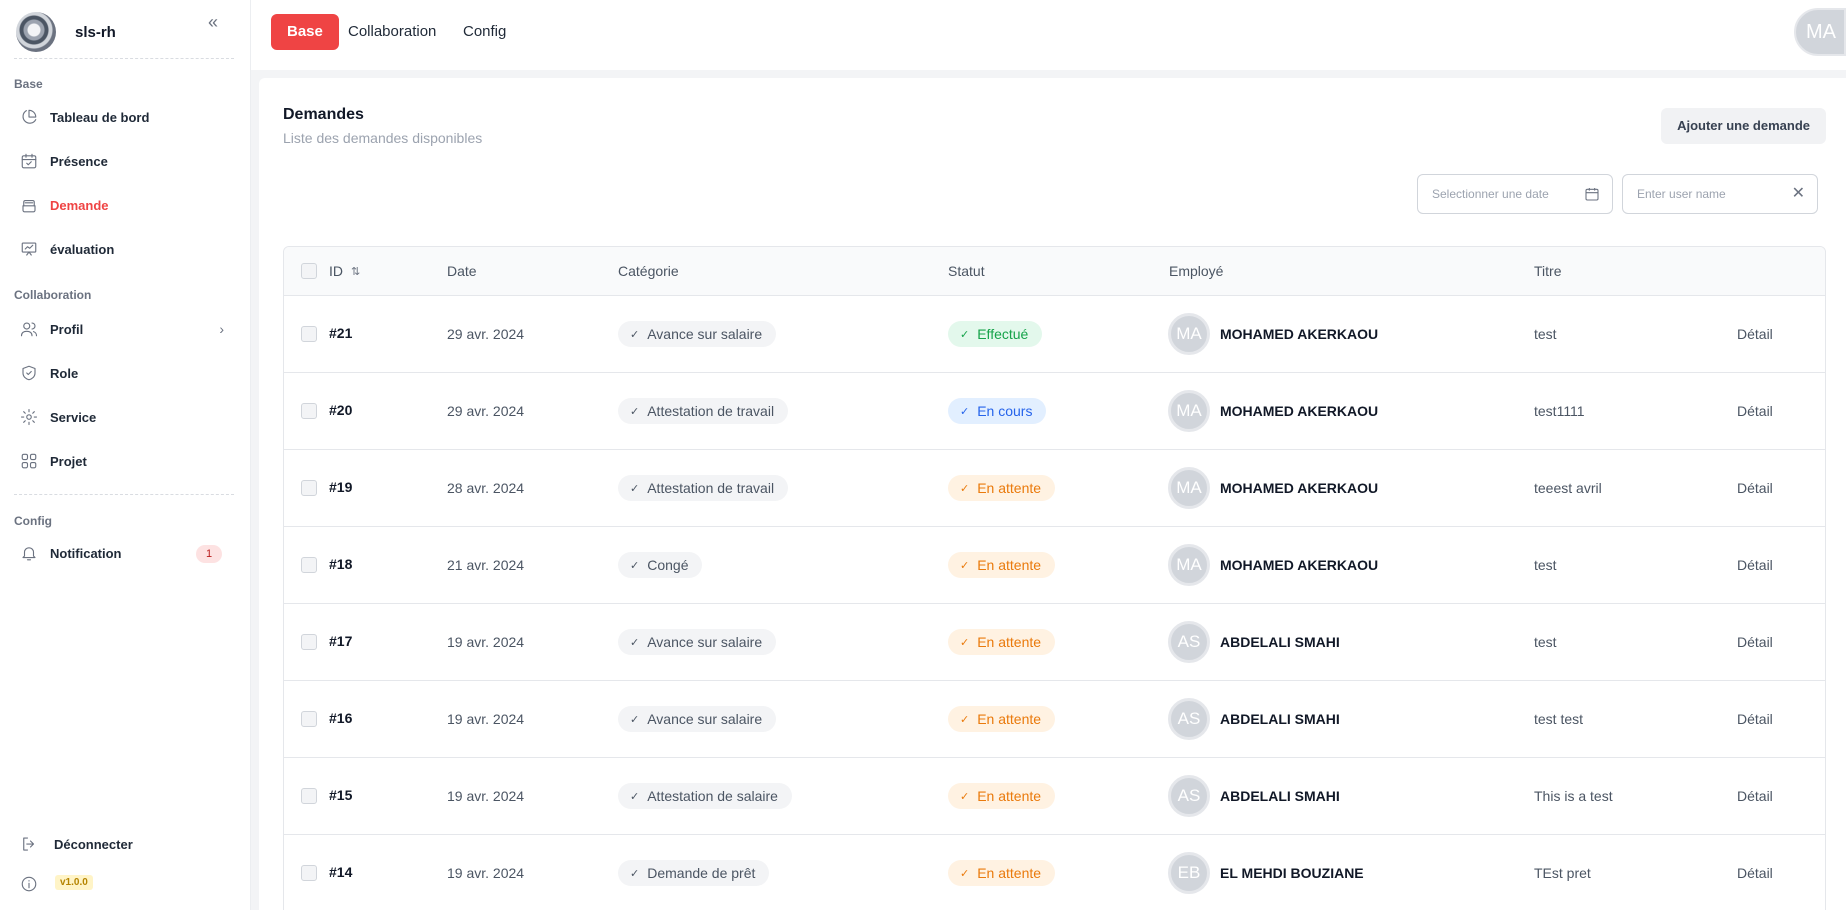  Describe the element at coordinates (1743, 126) in the screenshot. I see `add-demande-button: Ajouter une demande` at that location.